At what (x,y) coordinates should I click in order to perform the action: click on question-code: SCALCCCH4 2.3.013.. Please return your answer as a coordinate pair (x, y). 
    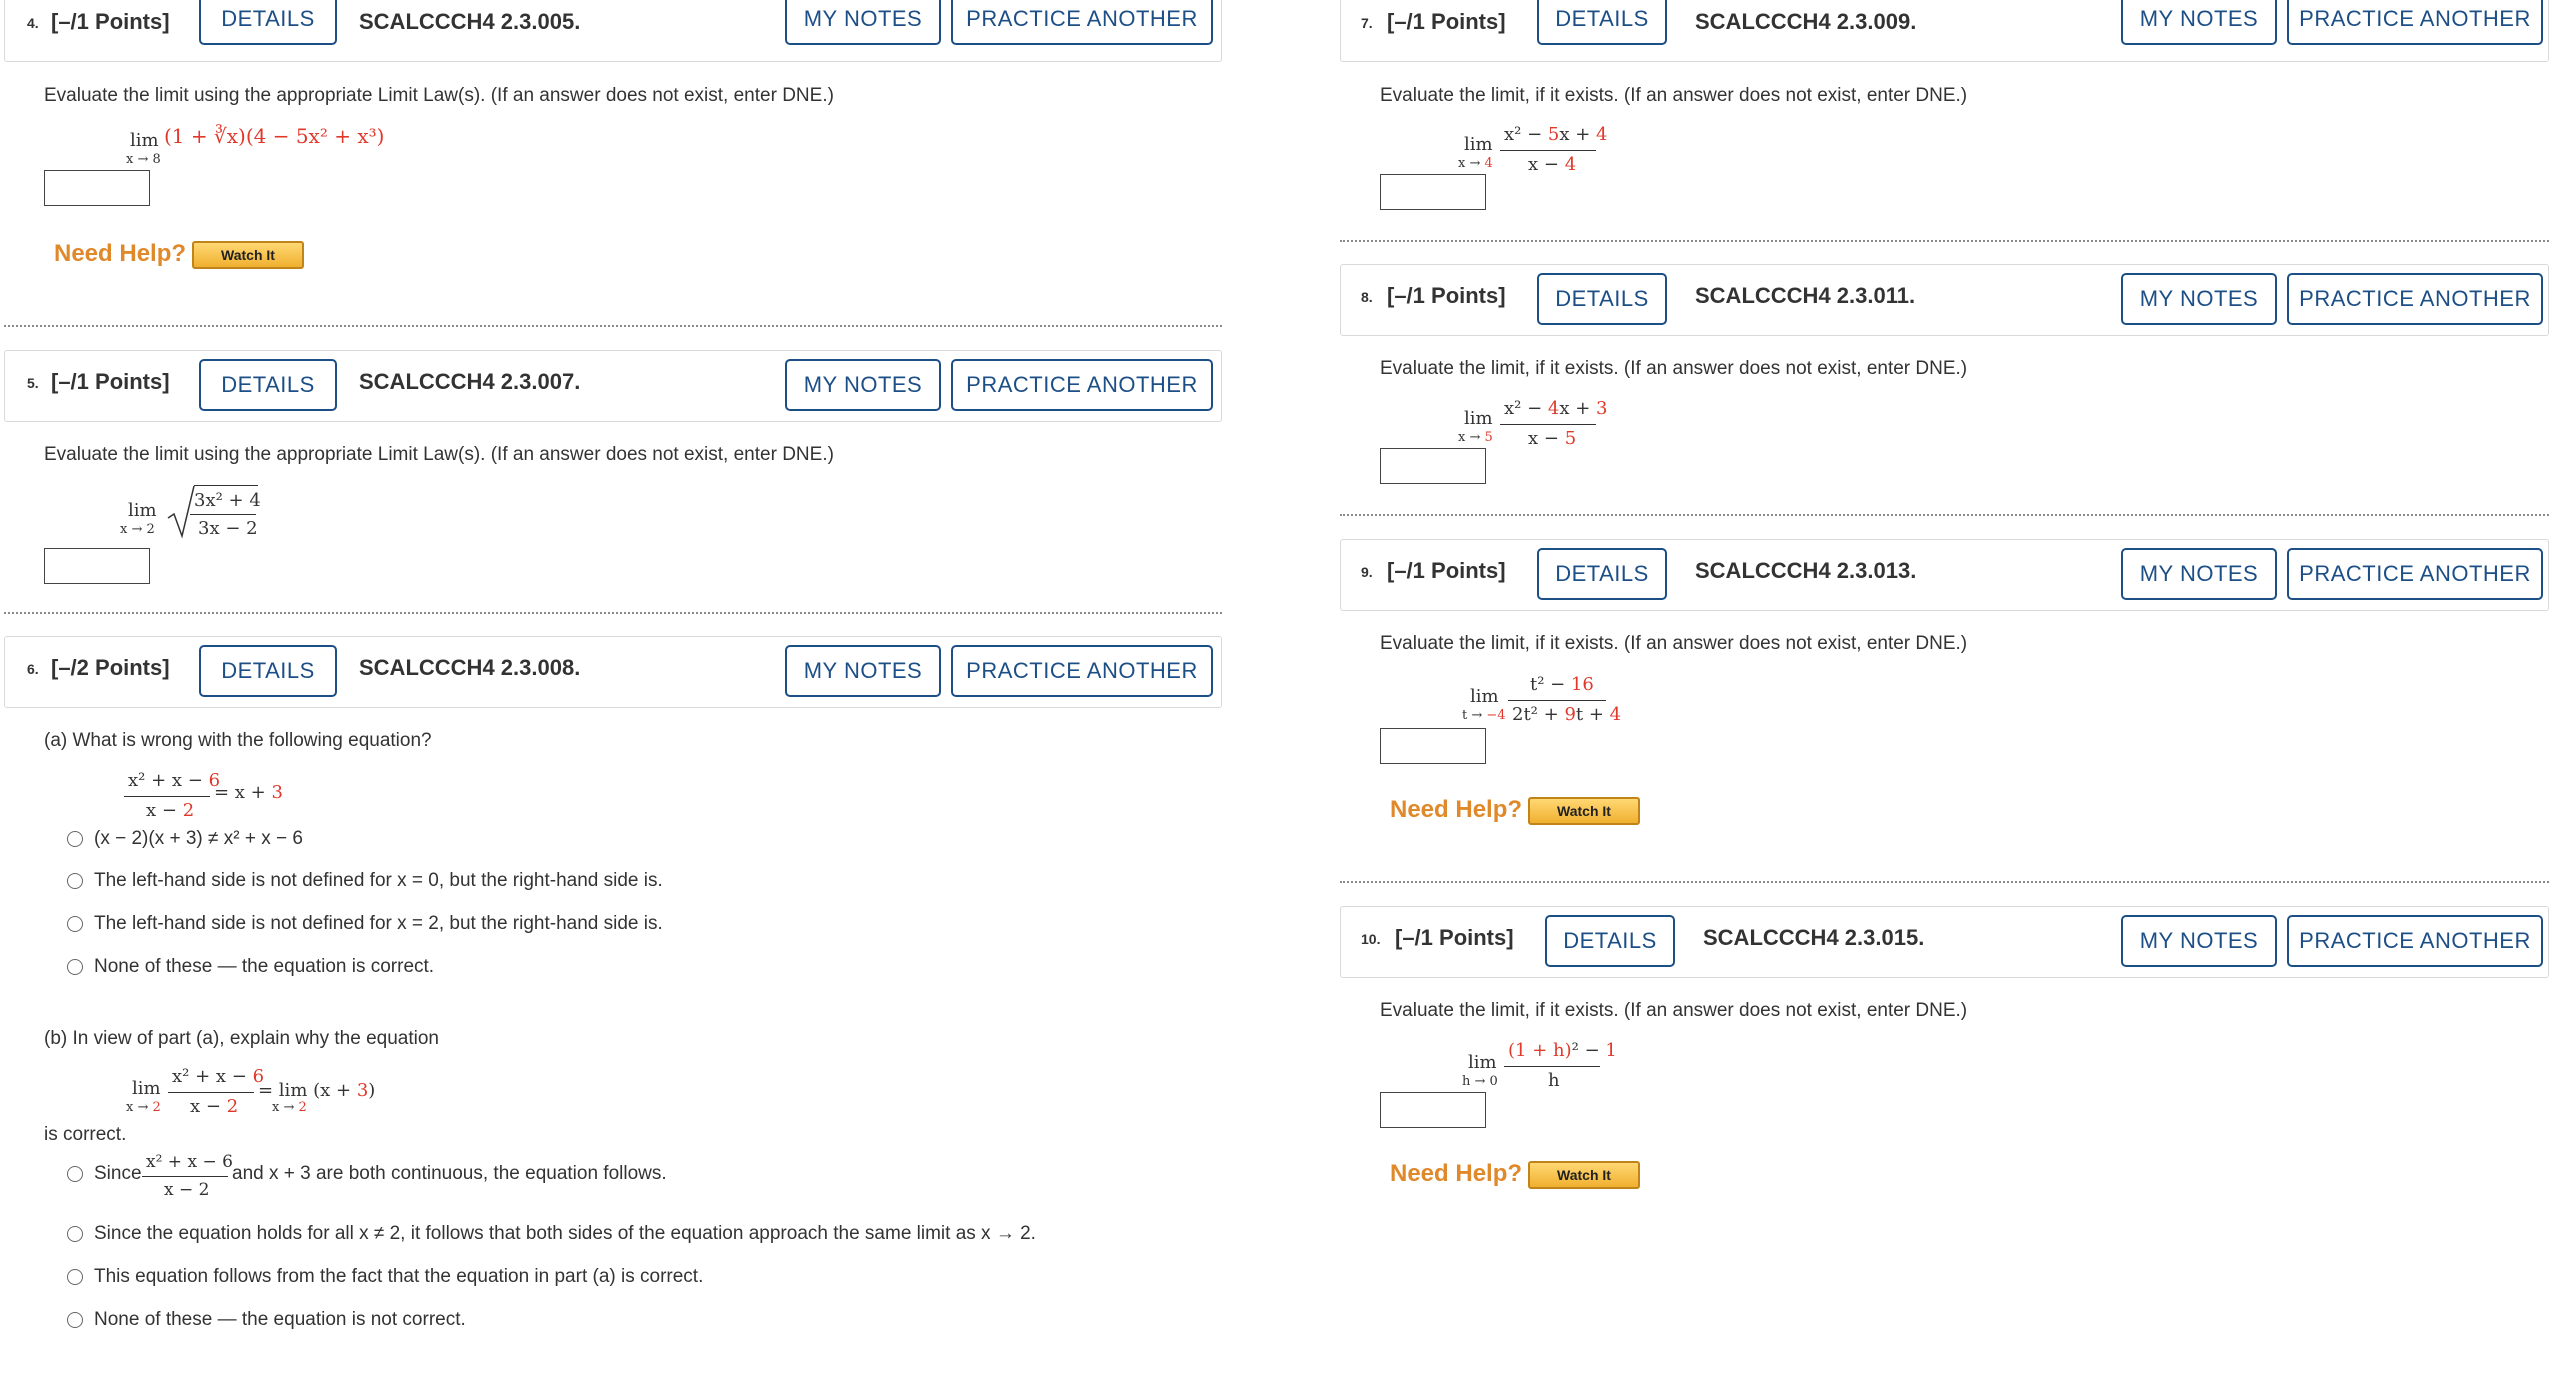
    Looking at the image, I should click on (1806, 570).